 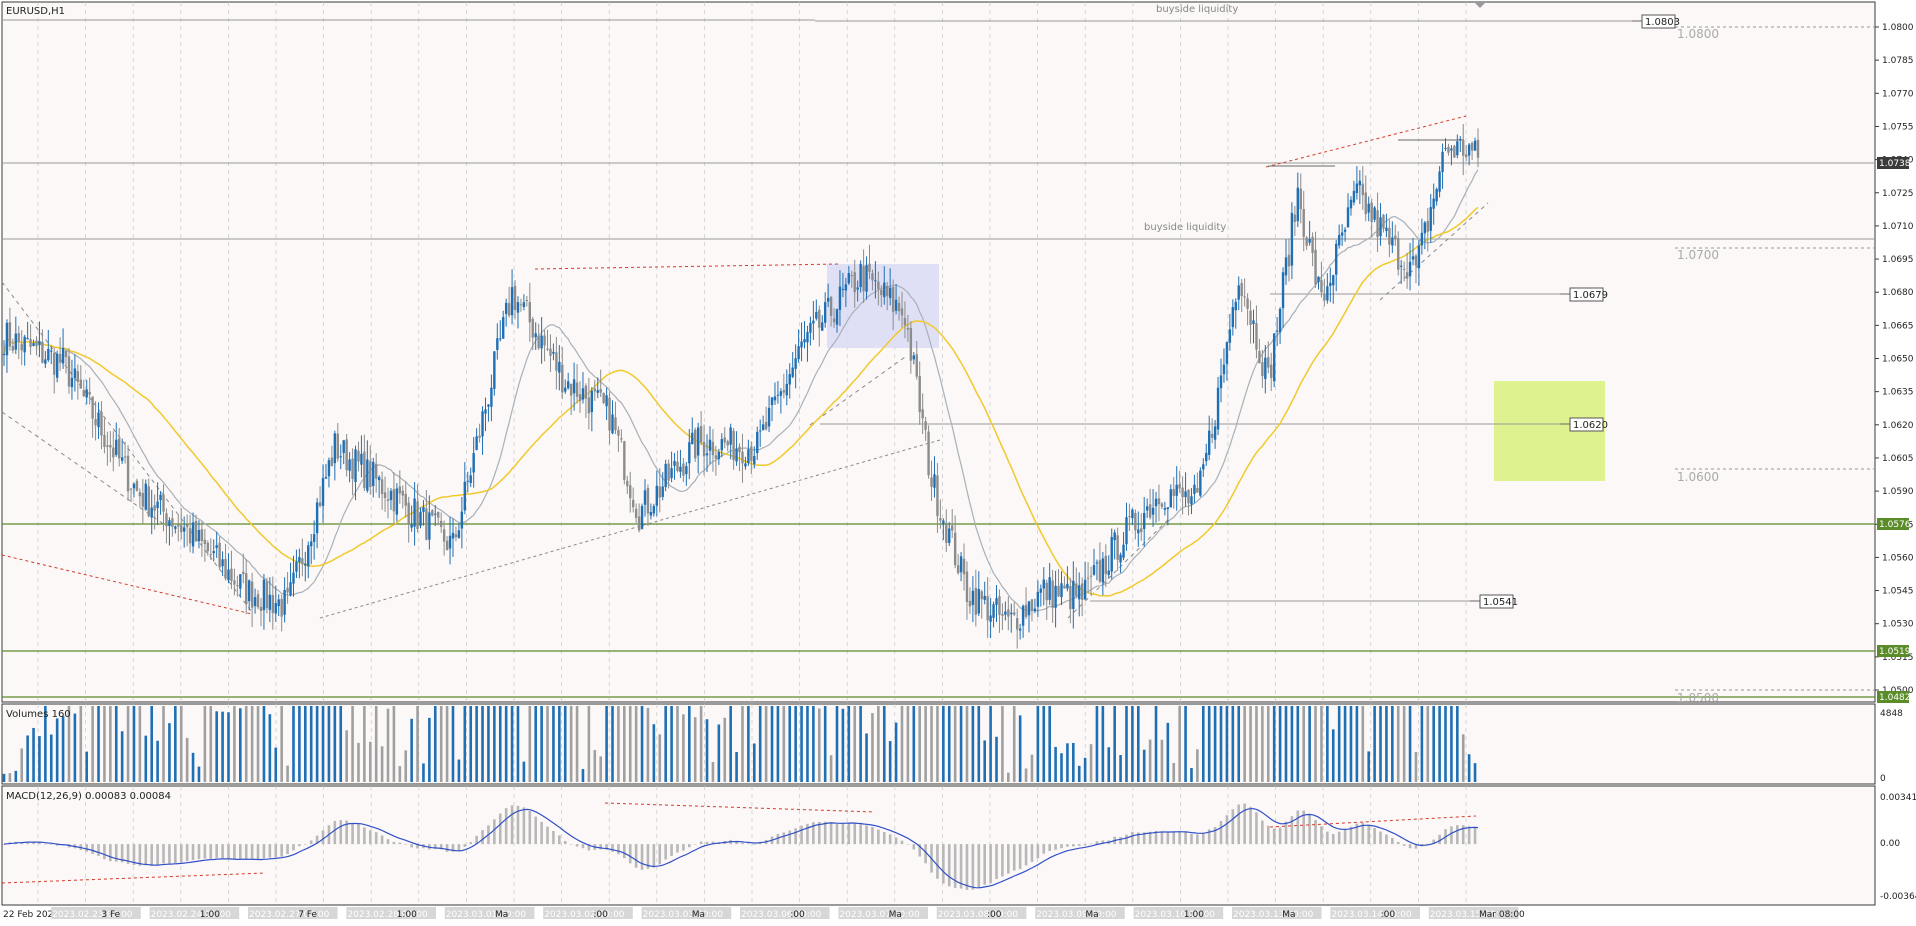 What do you see at coordinates (1698, 477) in the screenshot?
I see `round-label-1-0600: 1.0600` at bounding box center [1698, 477].